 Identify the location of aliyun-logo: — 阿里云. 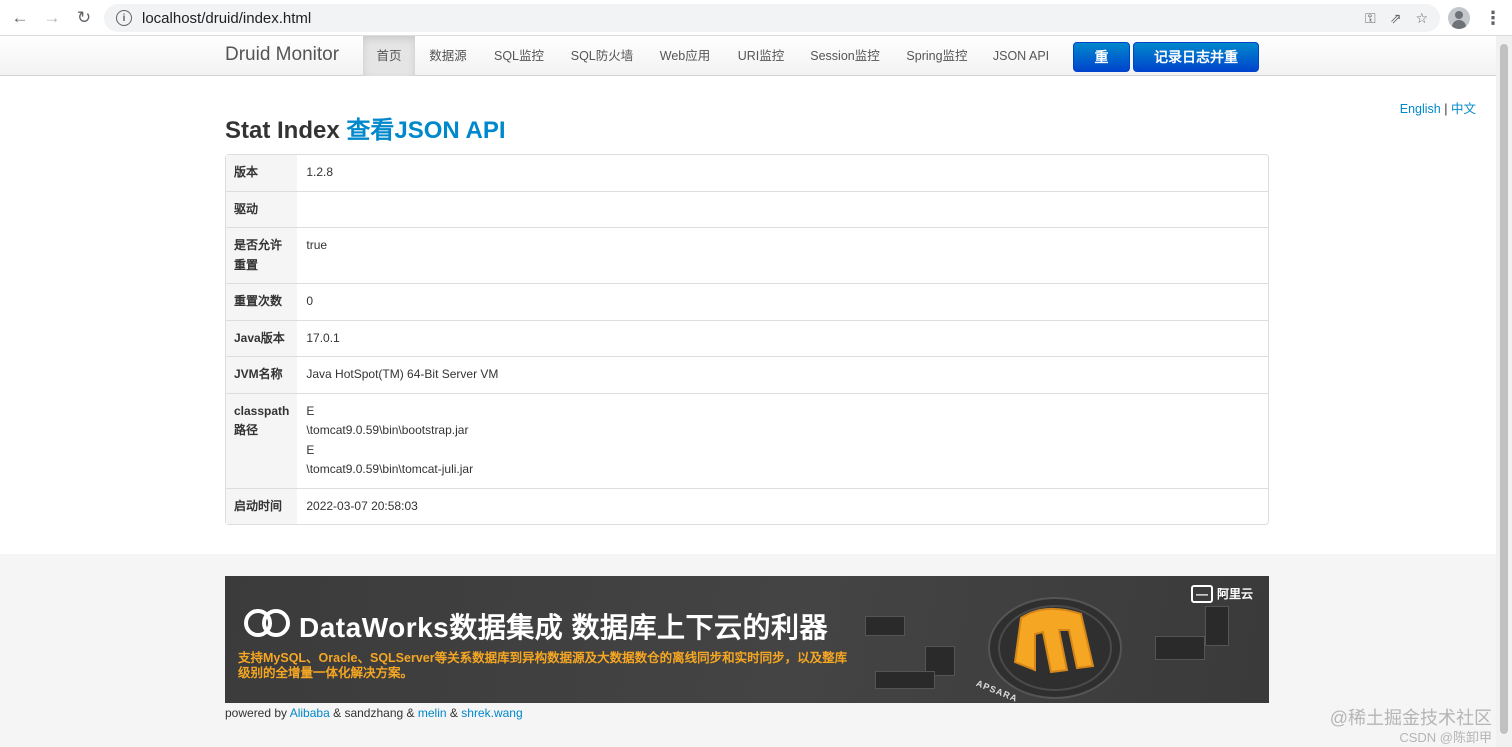
(1221, 594).